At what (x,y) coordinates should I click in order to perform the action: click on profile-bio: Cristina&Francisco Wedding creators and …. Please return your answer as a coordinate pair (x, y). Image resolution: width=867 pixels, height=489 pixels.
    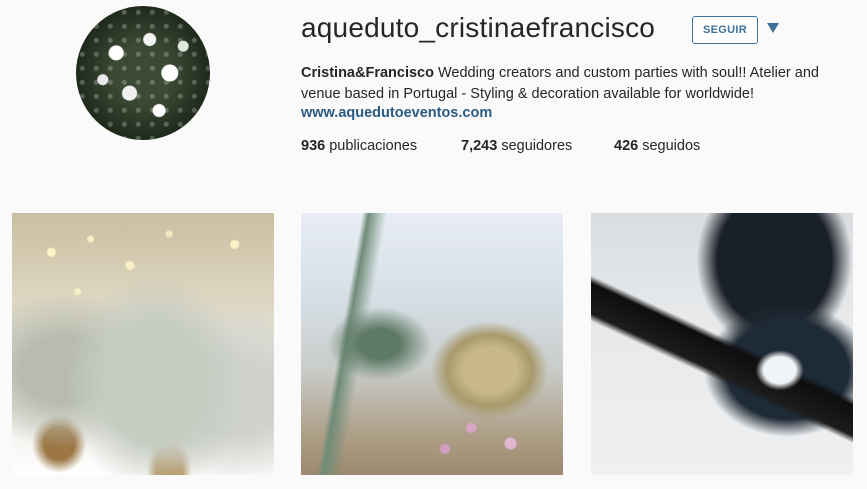
    Looking at the image, I should click on (571, 84).